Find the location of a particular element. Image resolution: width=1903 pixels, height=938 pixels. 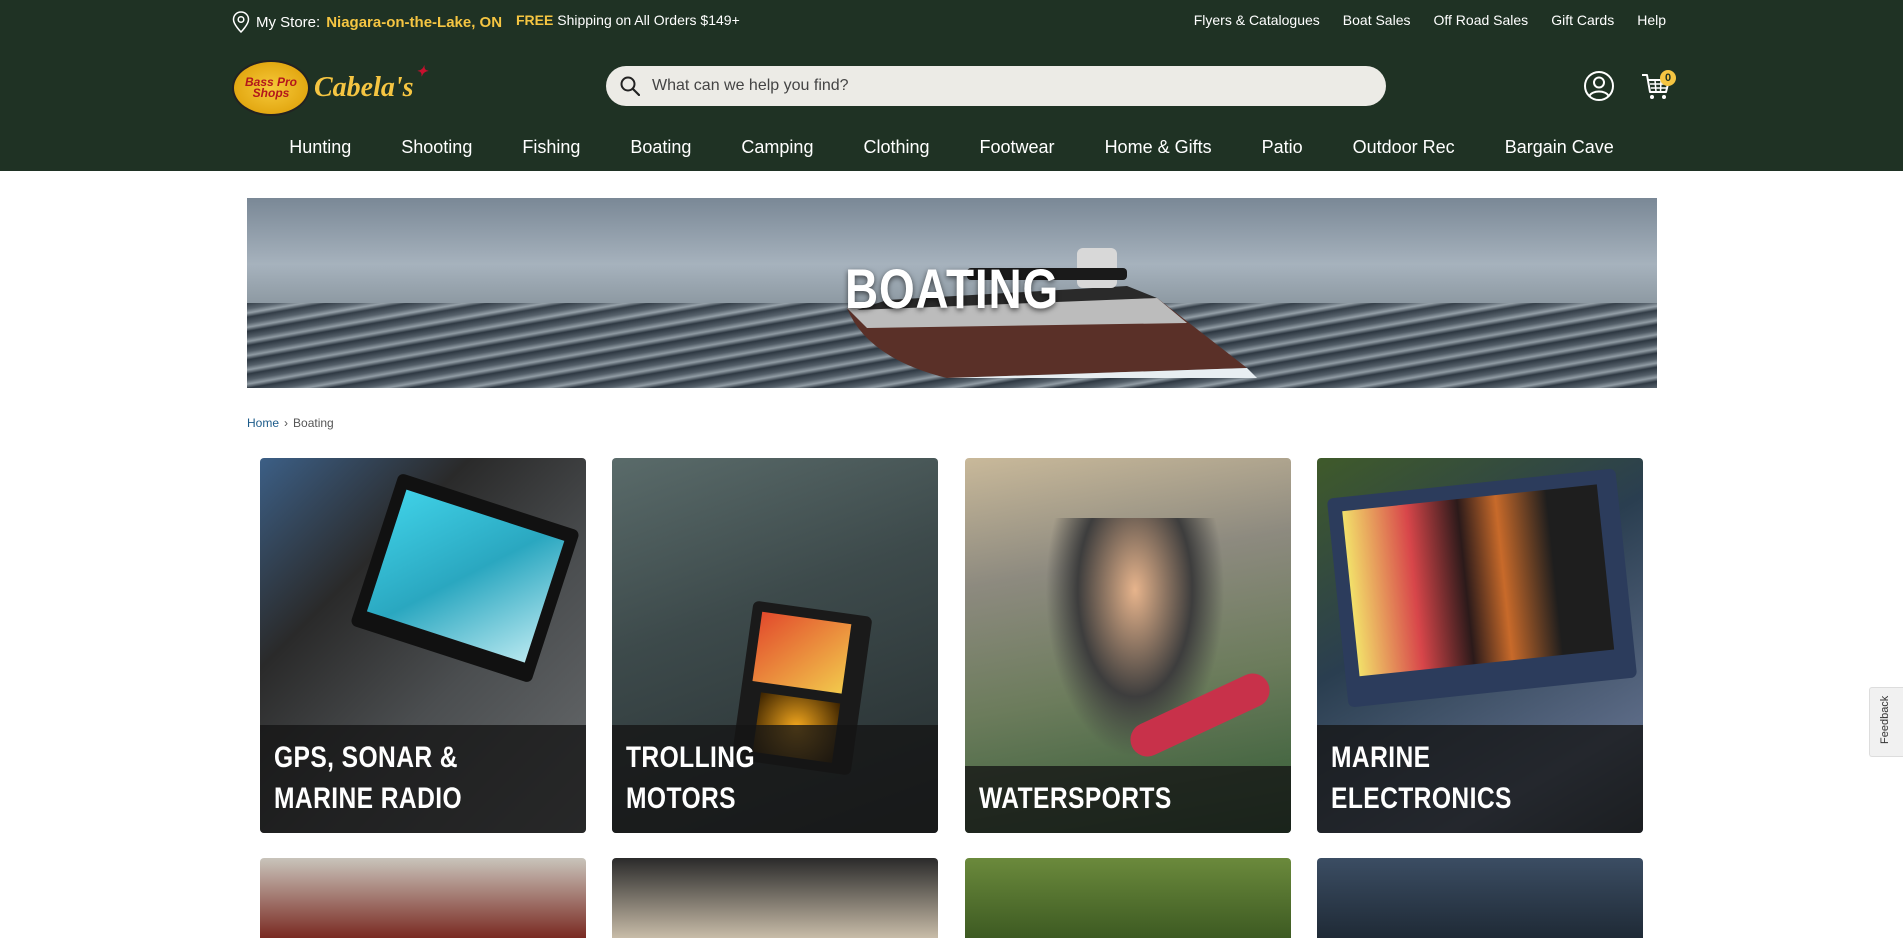

nav-footwear: Footwear is located at coordinates (1017, 147).